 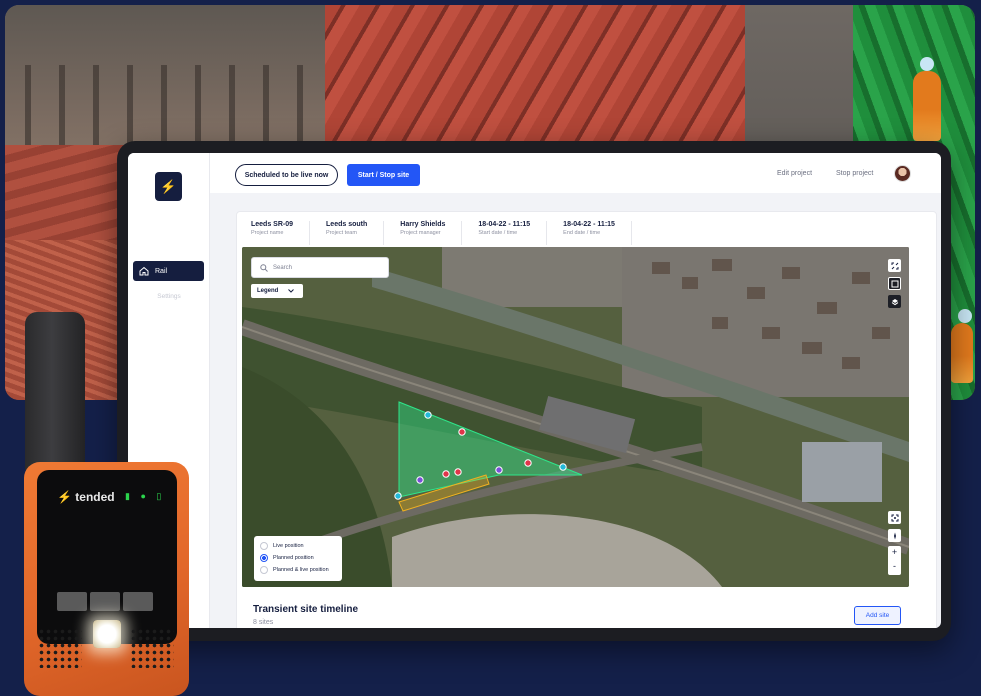 What do you see at coordinates (420, 233) in the screenshot?
I see `meta-label: Project manager` at bounding box center [420, 233].